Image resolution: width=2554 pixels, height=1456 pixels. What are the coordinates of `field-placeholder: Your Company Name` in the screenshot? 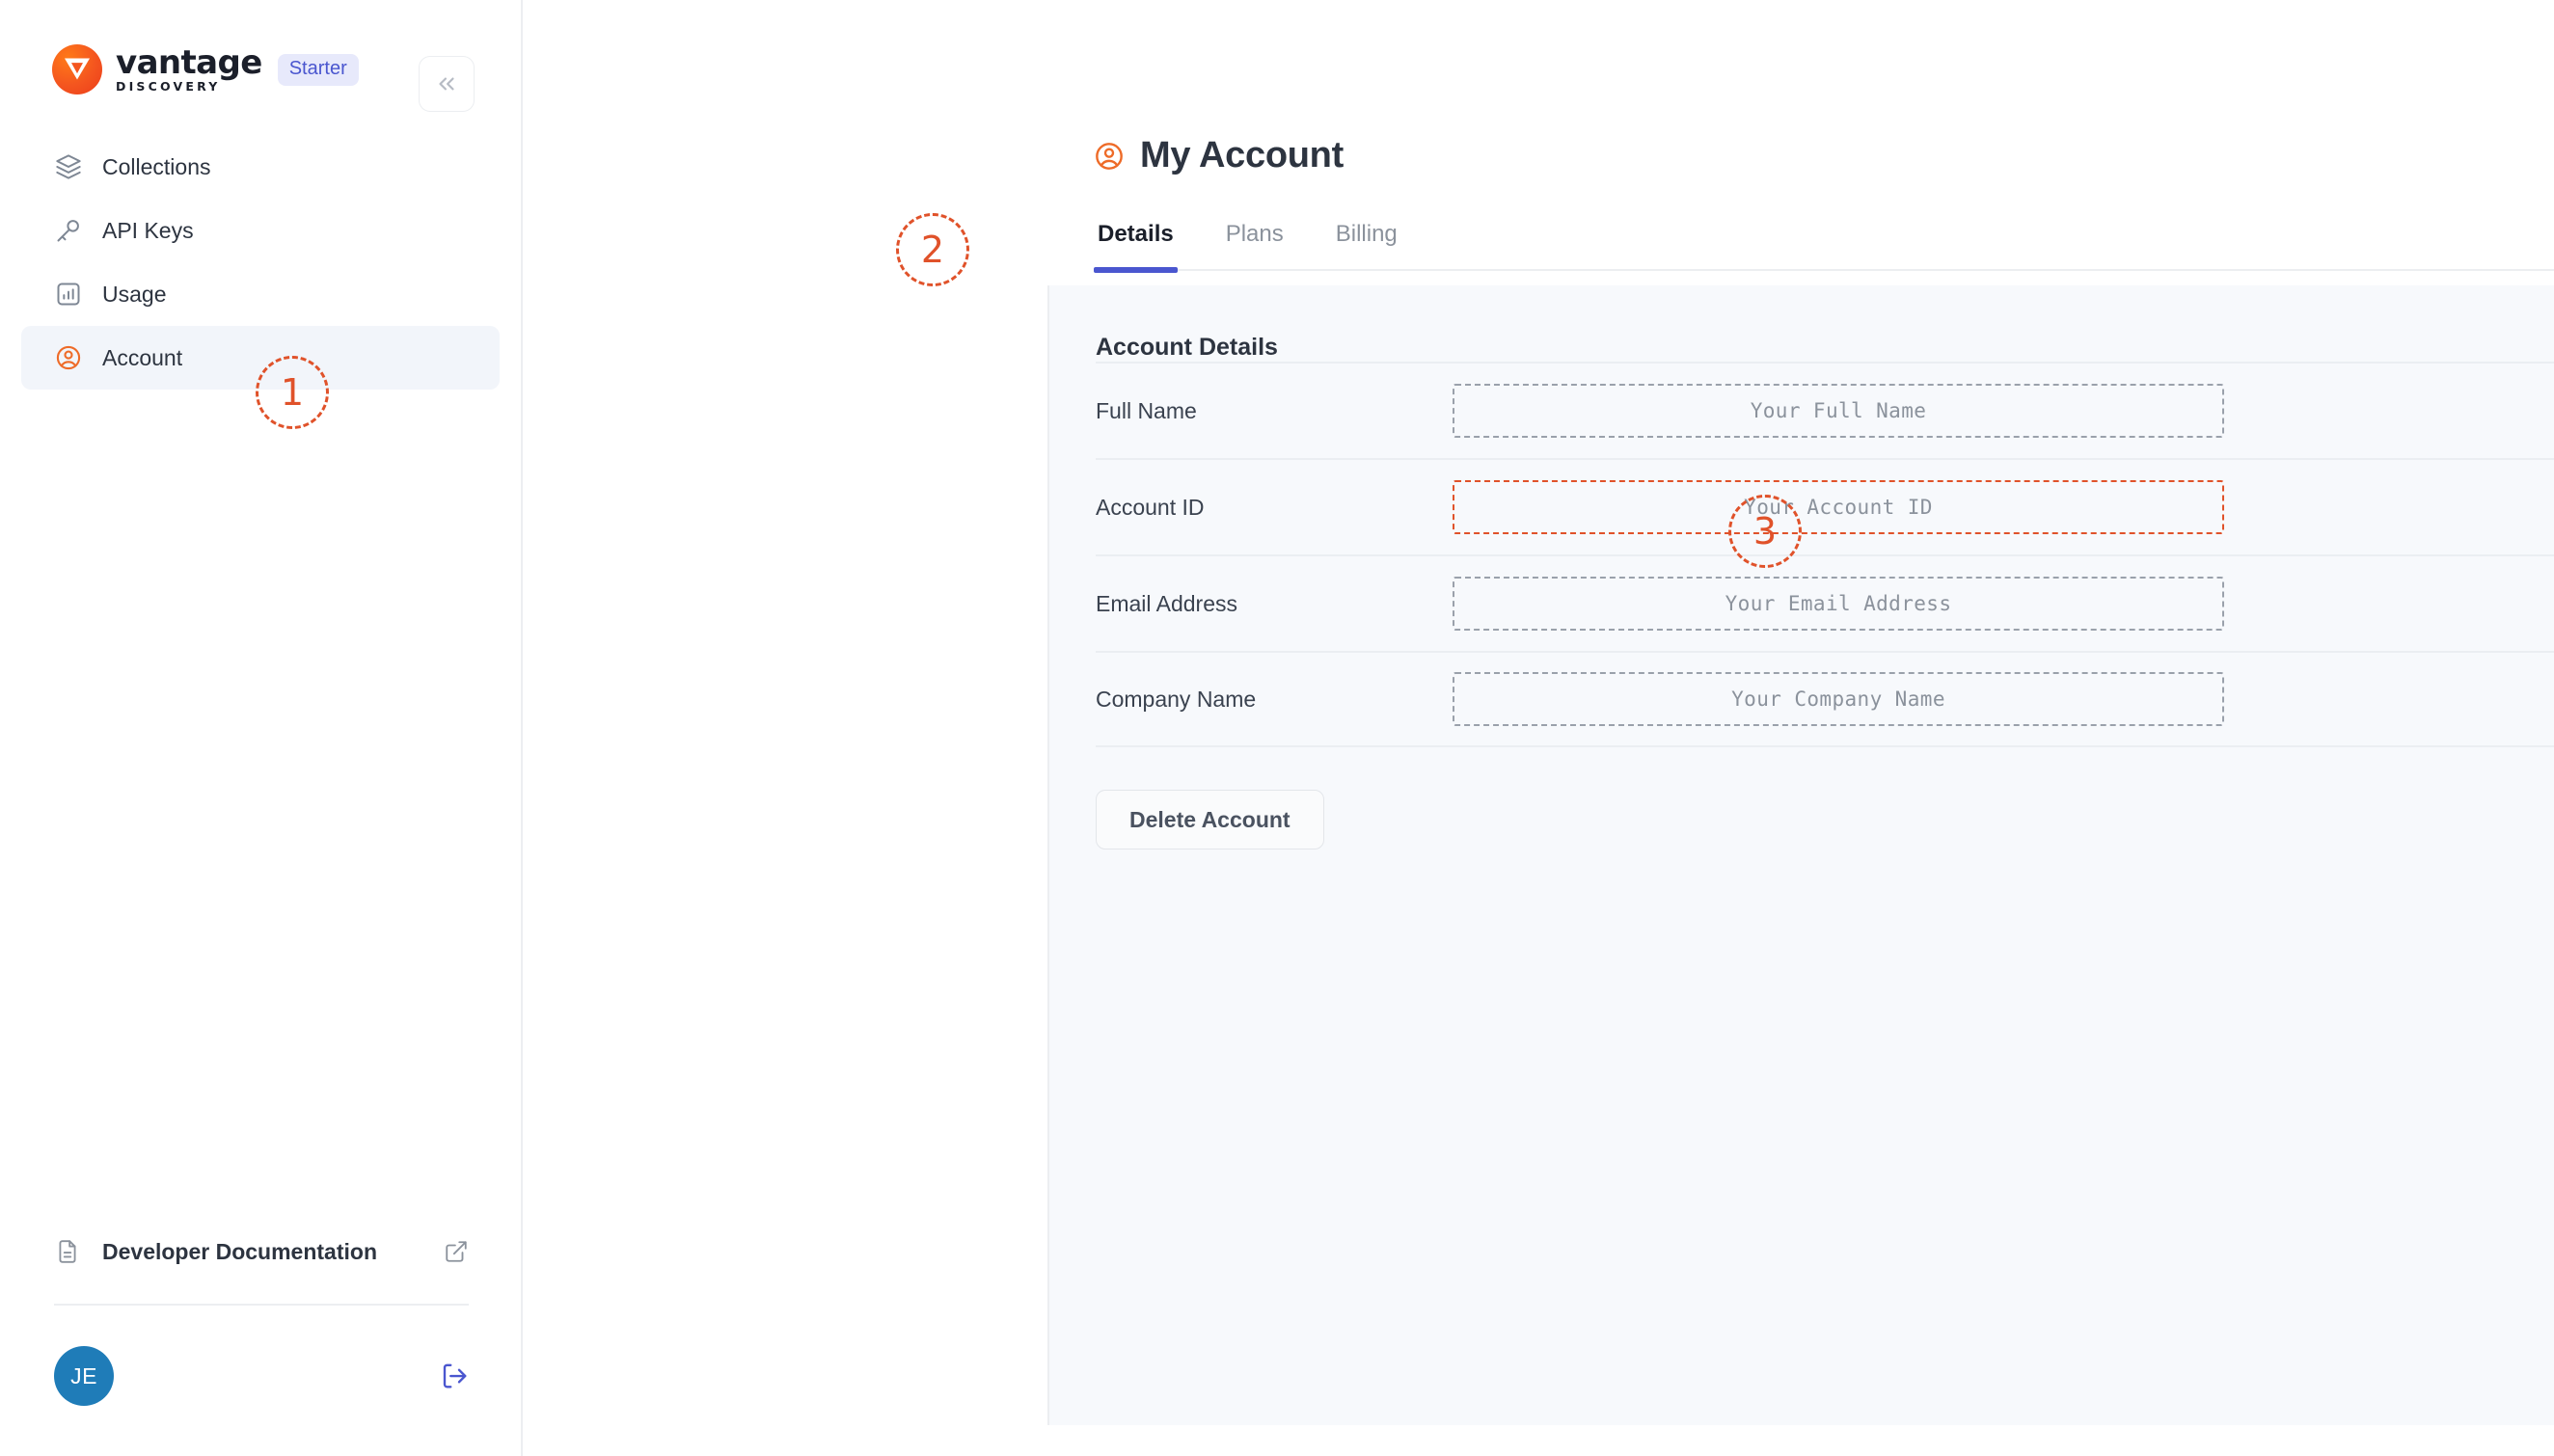 It's located at (1838, 699).